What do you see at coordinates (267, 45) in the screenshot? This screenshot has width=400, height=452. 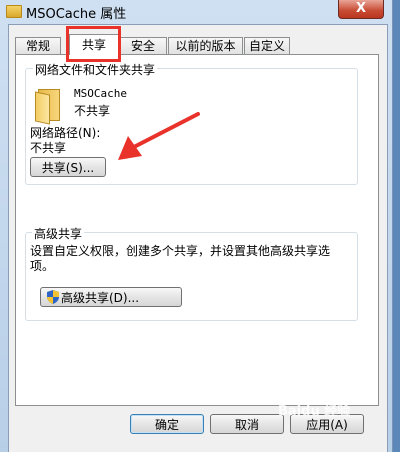 I see `tab-customize: 自定义` at bounding box center [267, 45].